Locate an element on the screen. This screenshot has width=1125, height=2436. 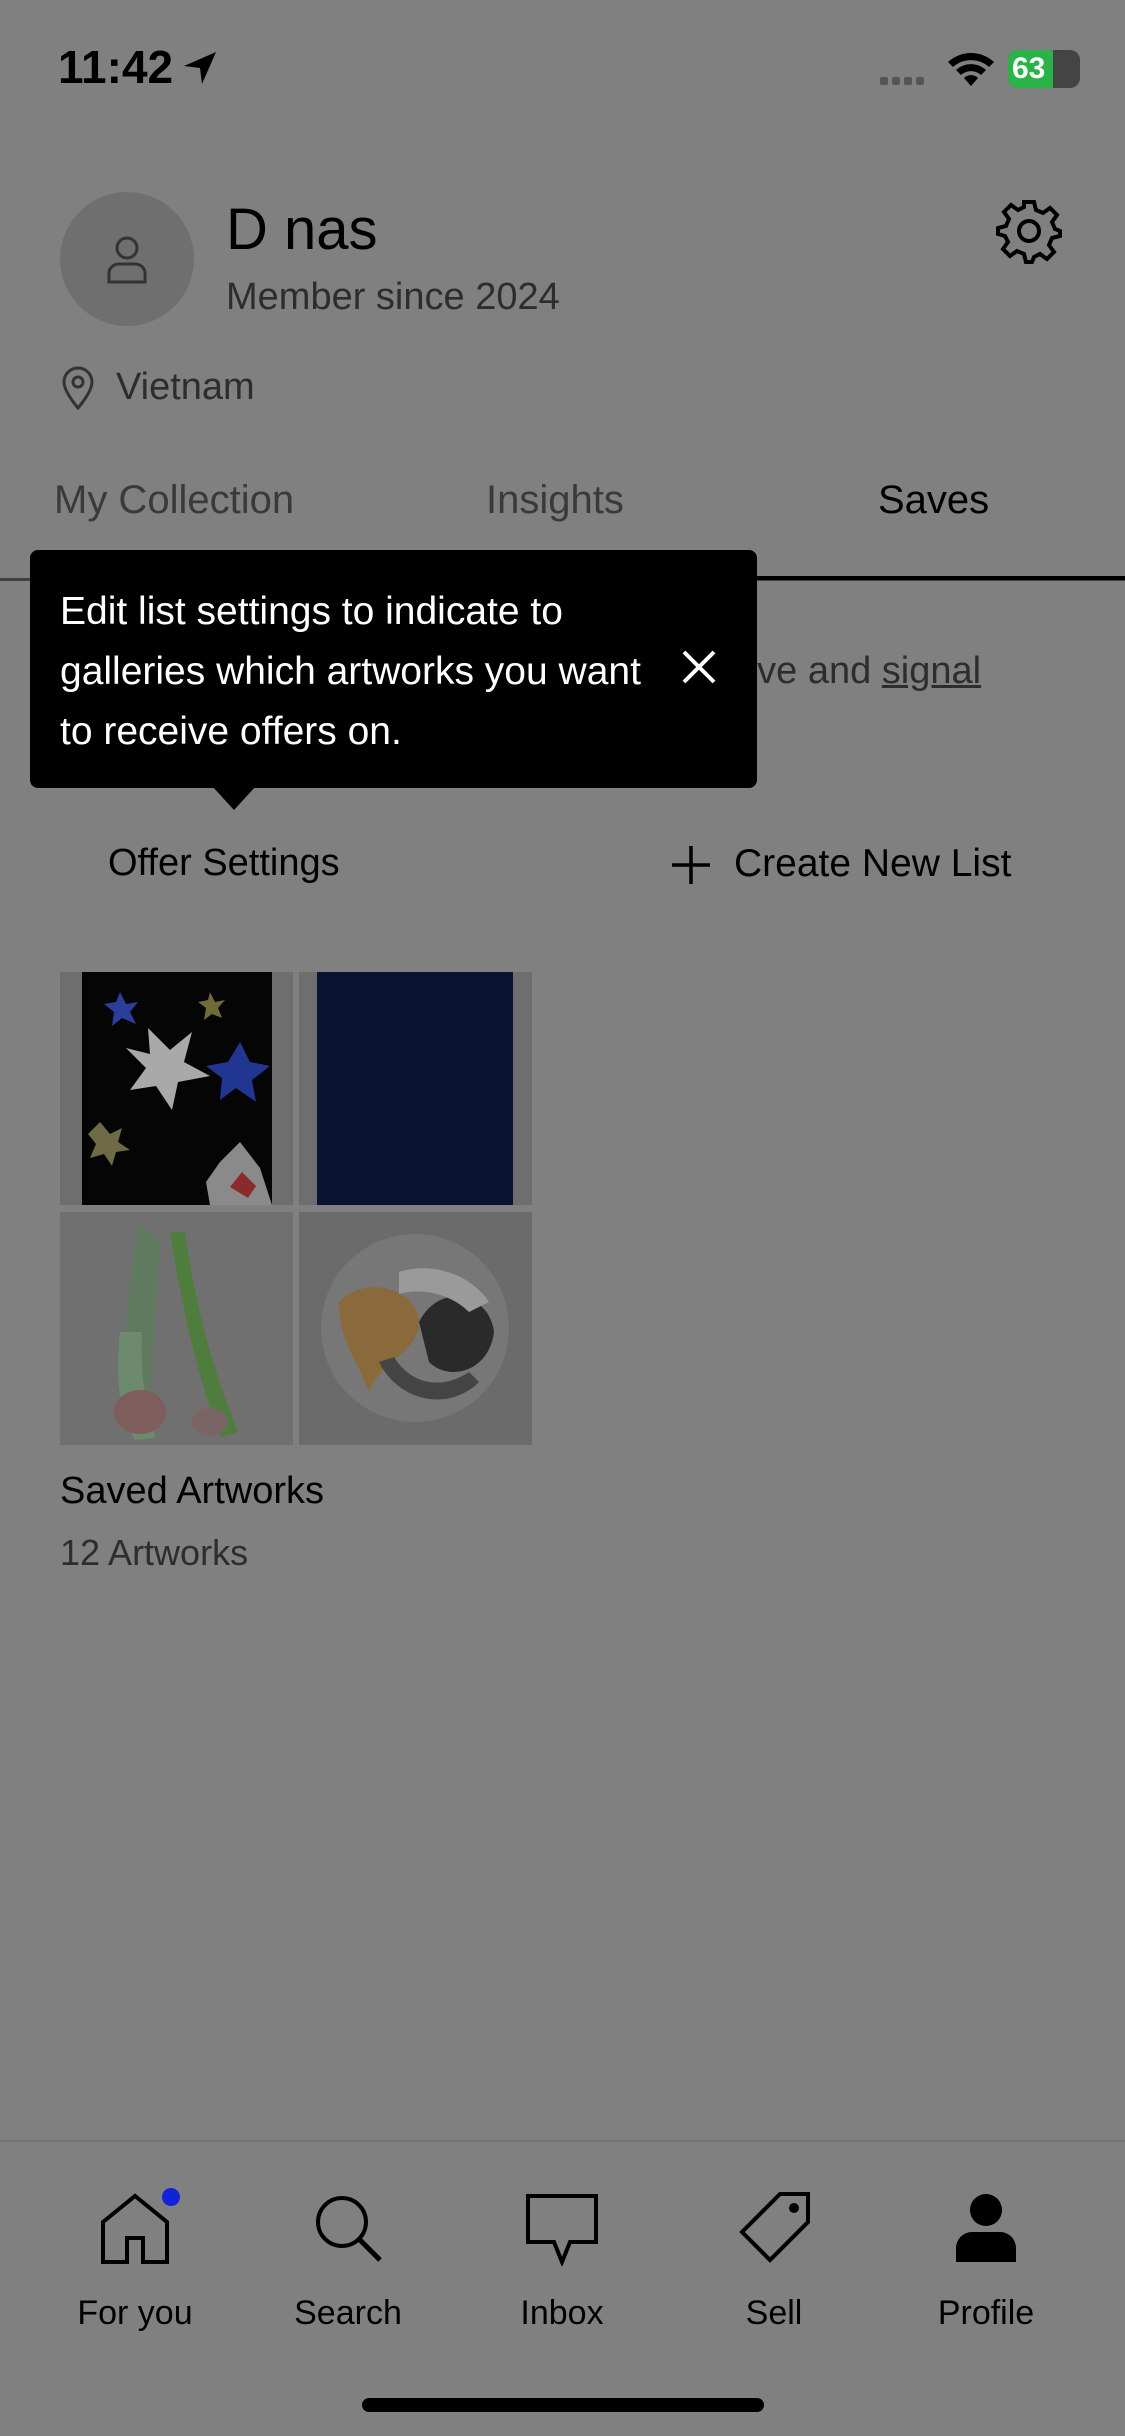
nav-item-sell: Sell is located at coordinates (774, 2261).